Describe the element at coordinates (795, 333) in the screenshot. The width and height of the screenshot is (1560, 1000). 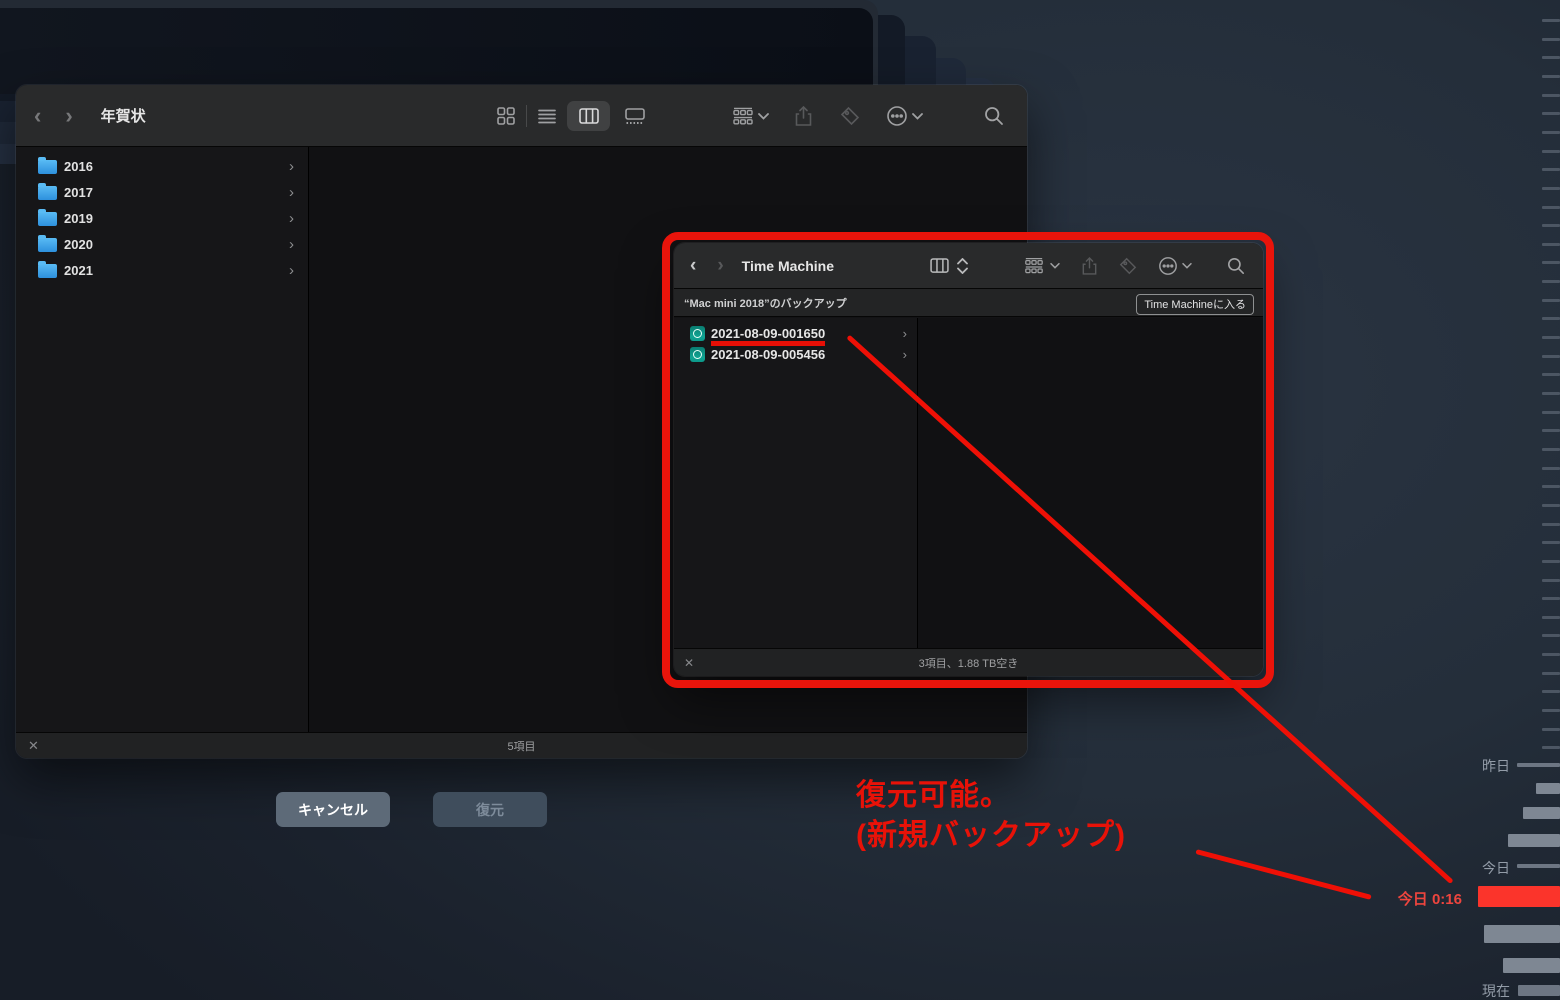
I see `backup-row: 2021-08-09-001650 ›` at that location.